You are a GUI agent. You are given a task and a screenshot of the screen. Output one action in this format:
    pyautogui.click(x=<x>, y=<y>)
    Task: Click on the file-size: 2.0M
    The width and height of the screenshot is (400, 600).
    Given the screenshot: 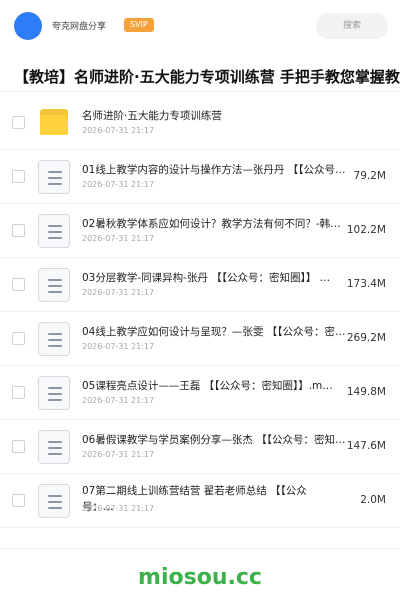 What is the action you would take?
    pyautogui.click(x=373, y=500)
    